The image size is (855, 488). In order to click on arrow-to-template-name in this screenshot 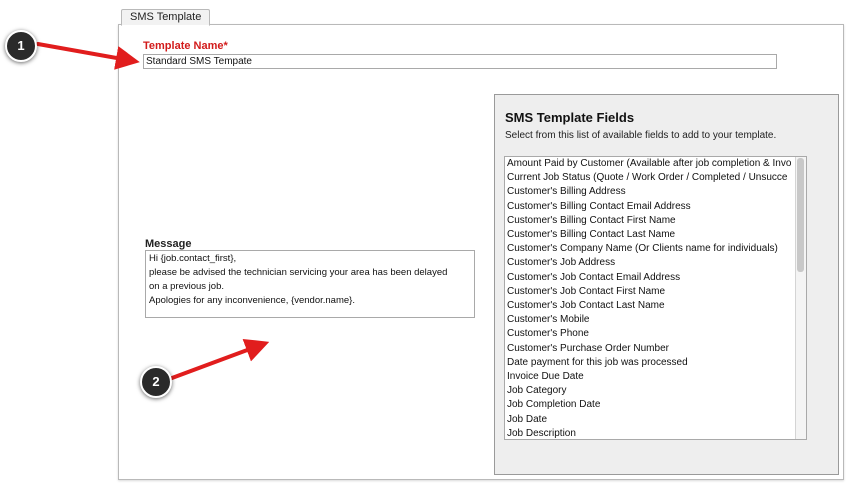, I will do `click(88, 56)`.